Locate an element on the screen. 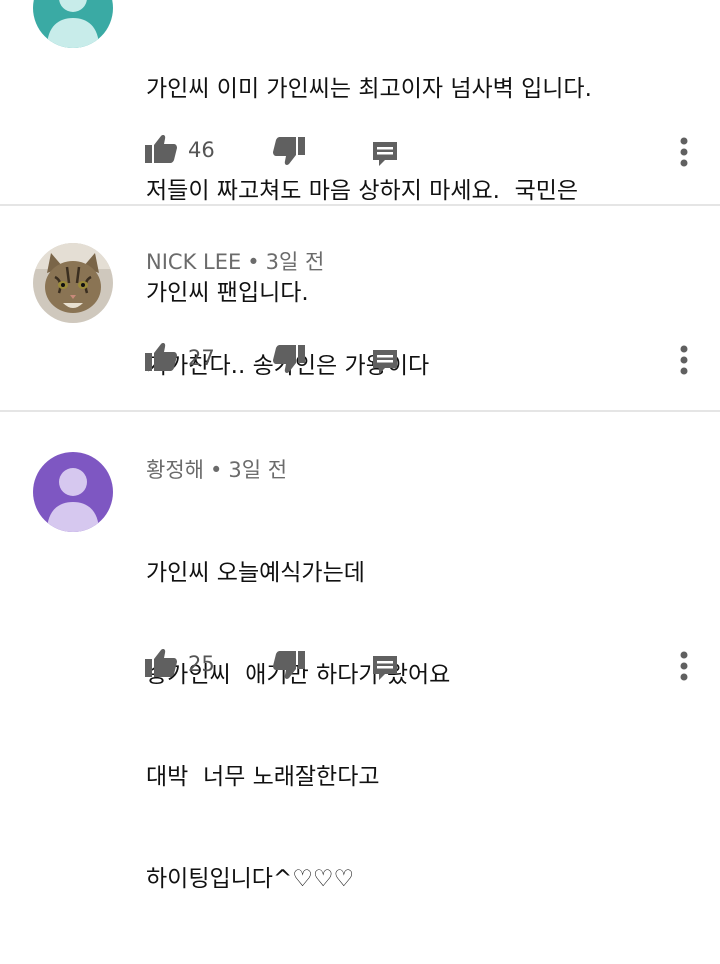 The width and height of the screenshot is (720, 964). comment-actions: 46 is located at coordinates (360, 154).